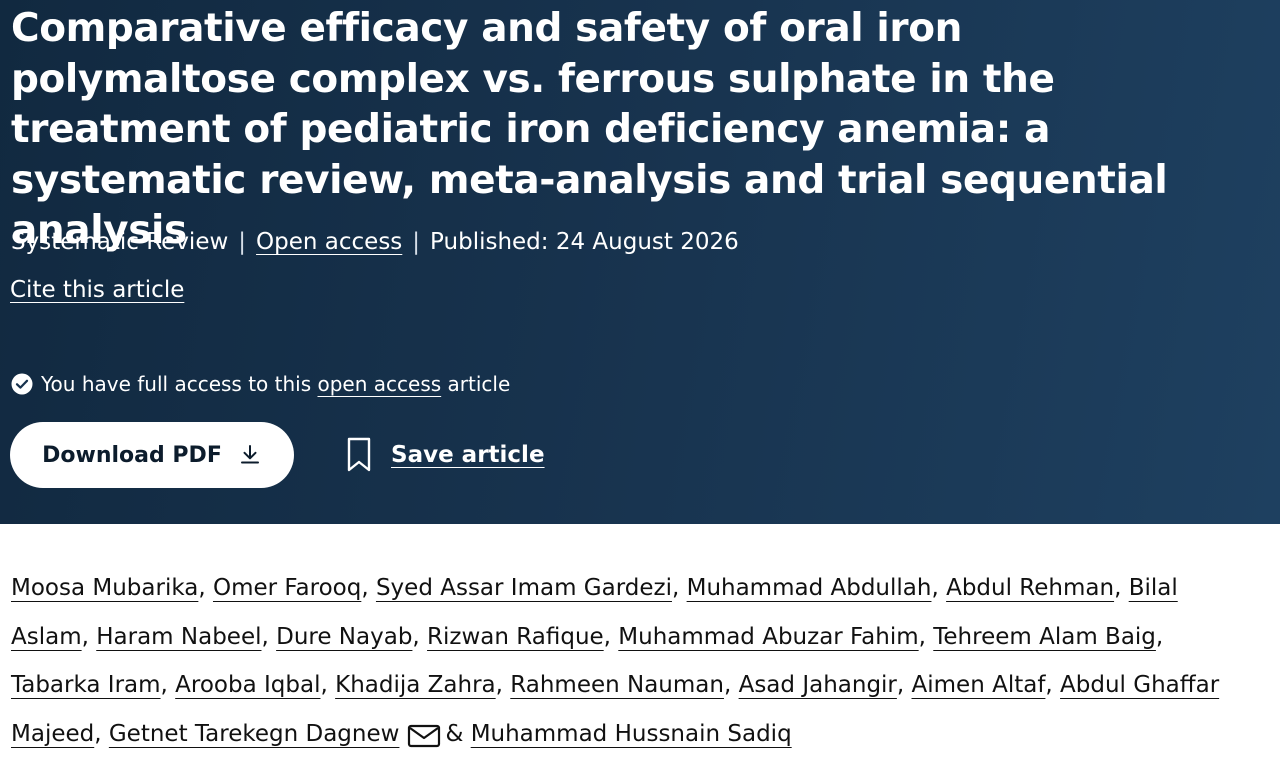  Describe the element at coordinates (104, 588) in the screenshot. I see `author-link: Moosa Mubarika` at that location.